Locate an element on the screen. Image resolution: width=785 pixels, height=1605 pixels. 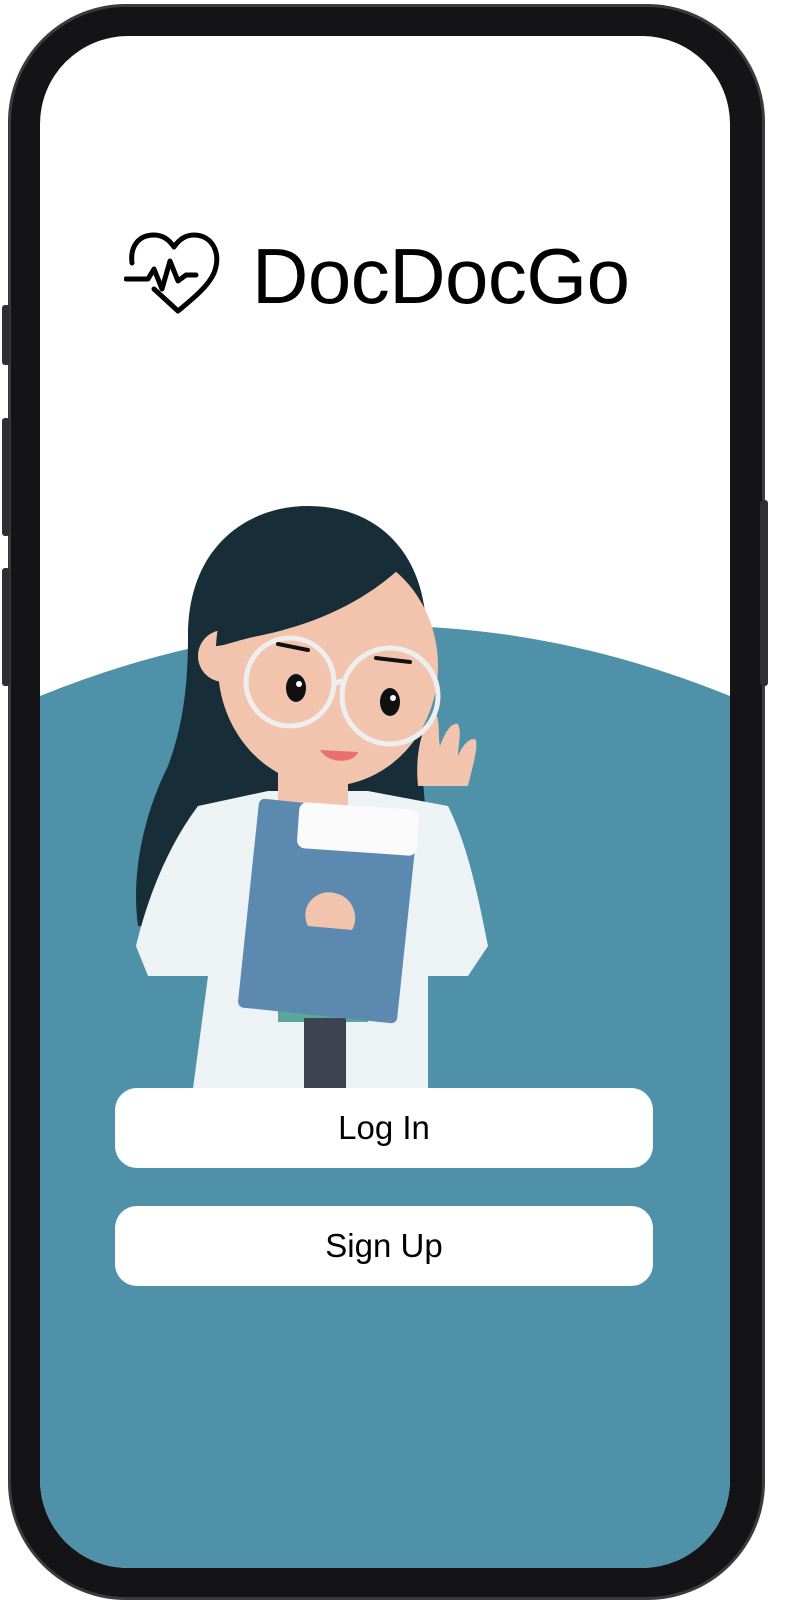
heart-pulse-icon is located at coordinates (172, 273).